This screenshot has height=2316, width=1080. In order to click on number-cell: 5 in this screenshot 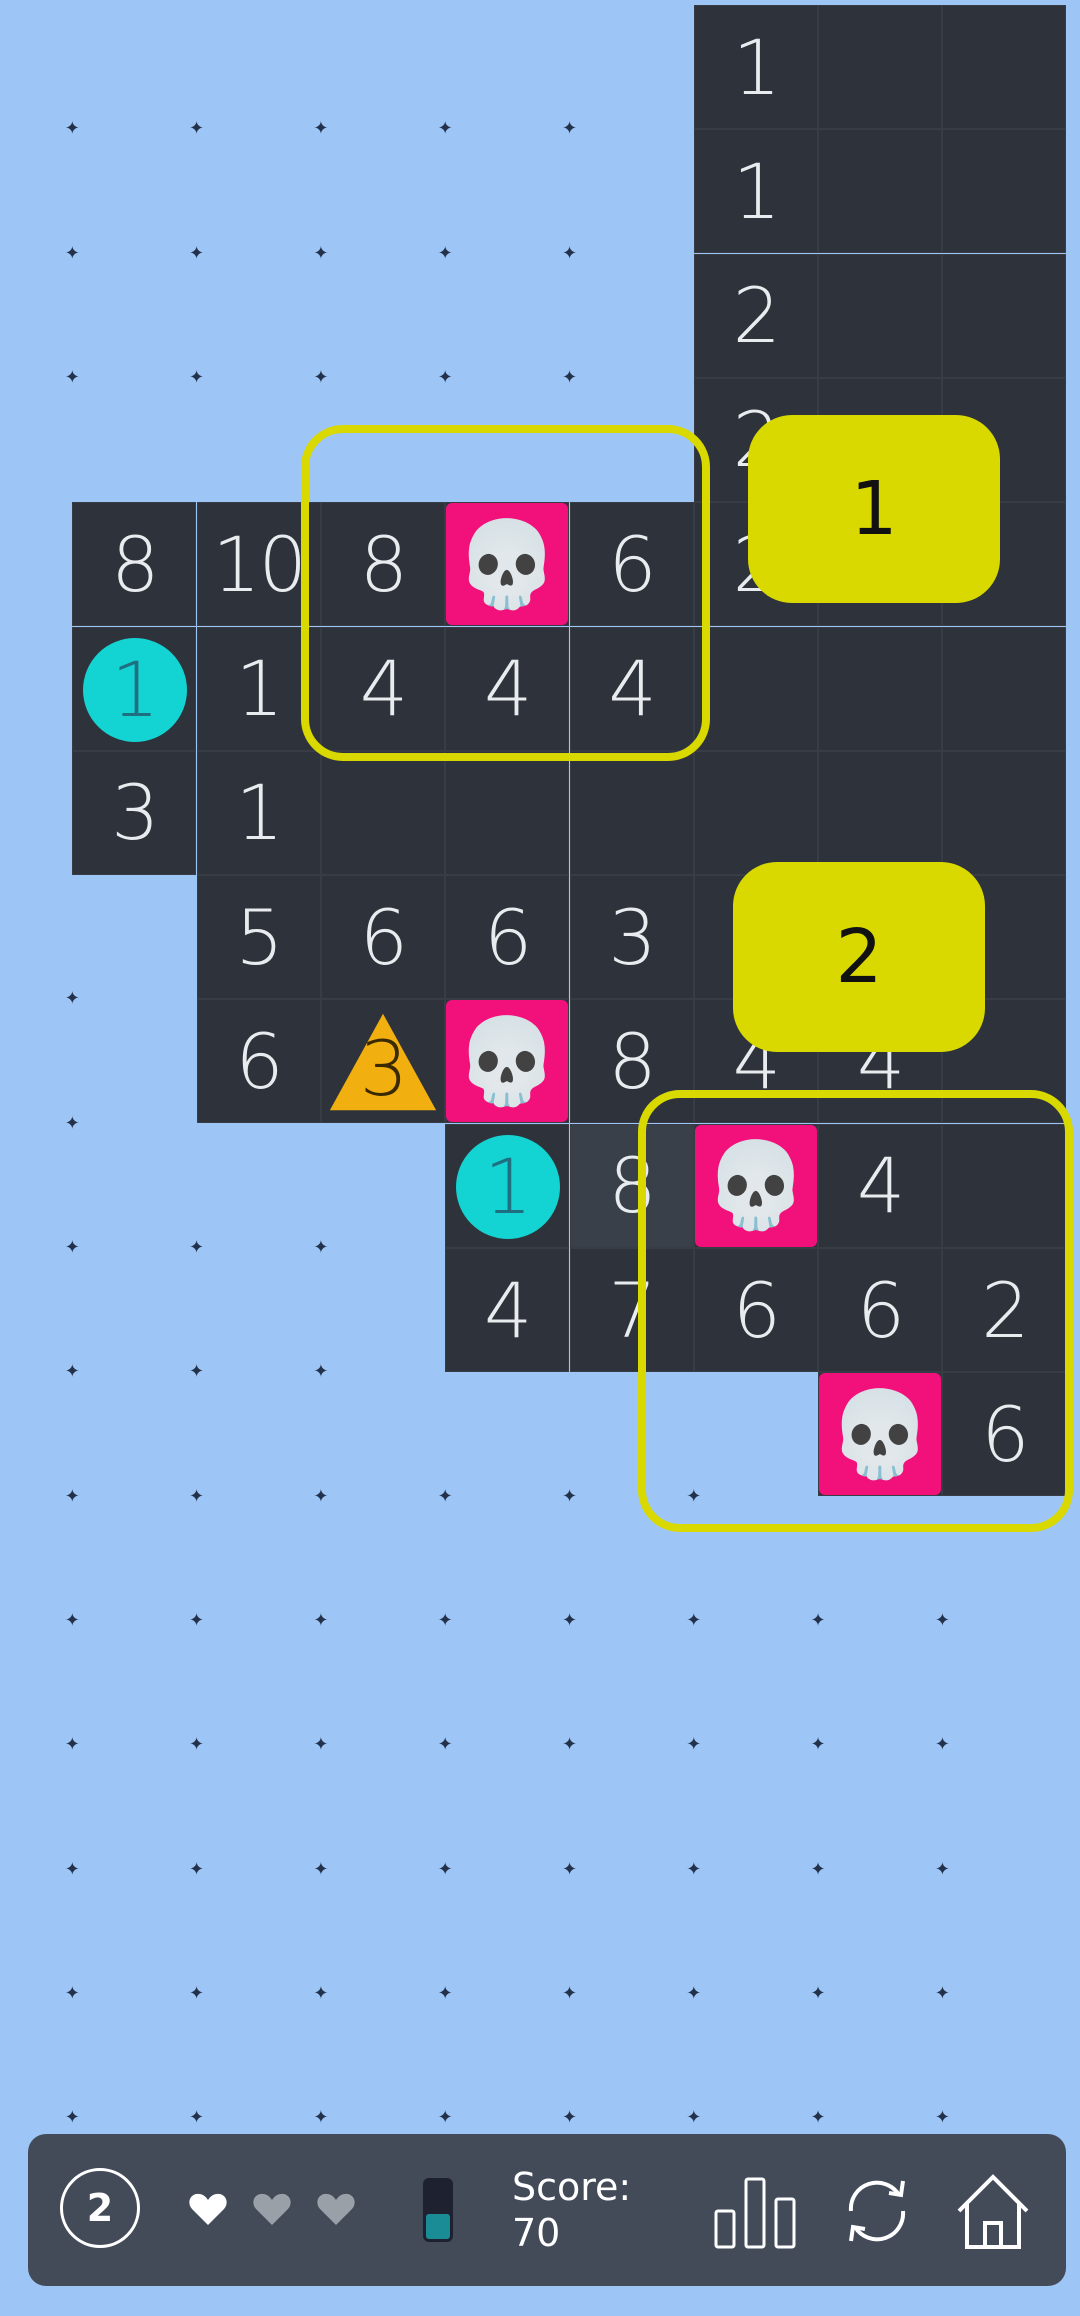, I will do `click(258, 937)`.